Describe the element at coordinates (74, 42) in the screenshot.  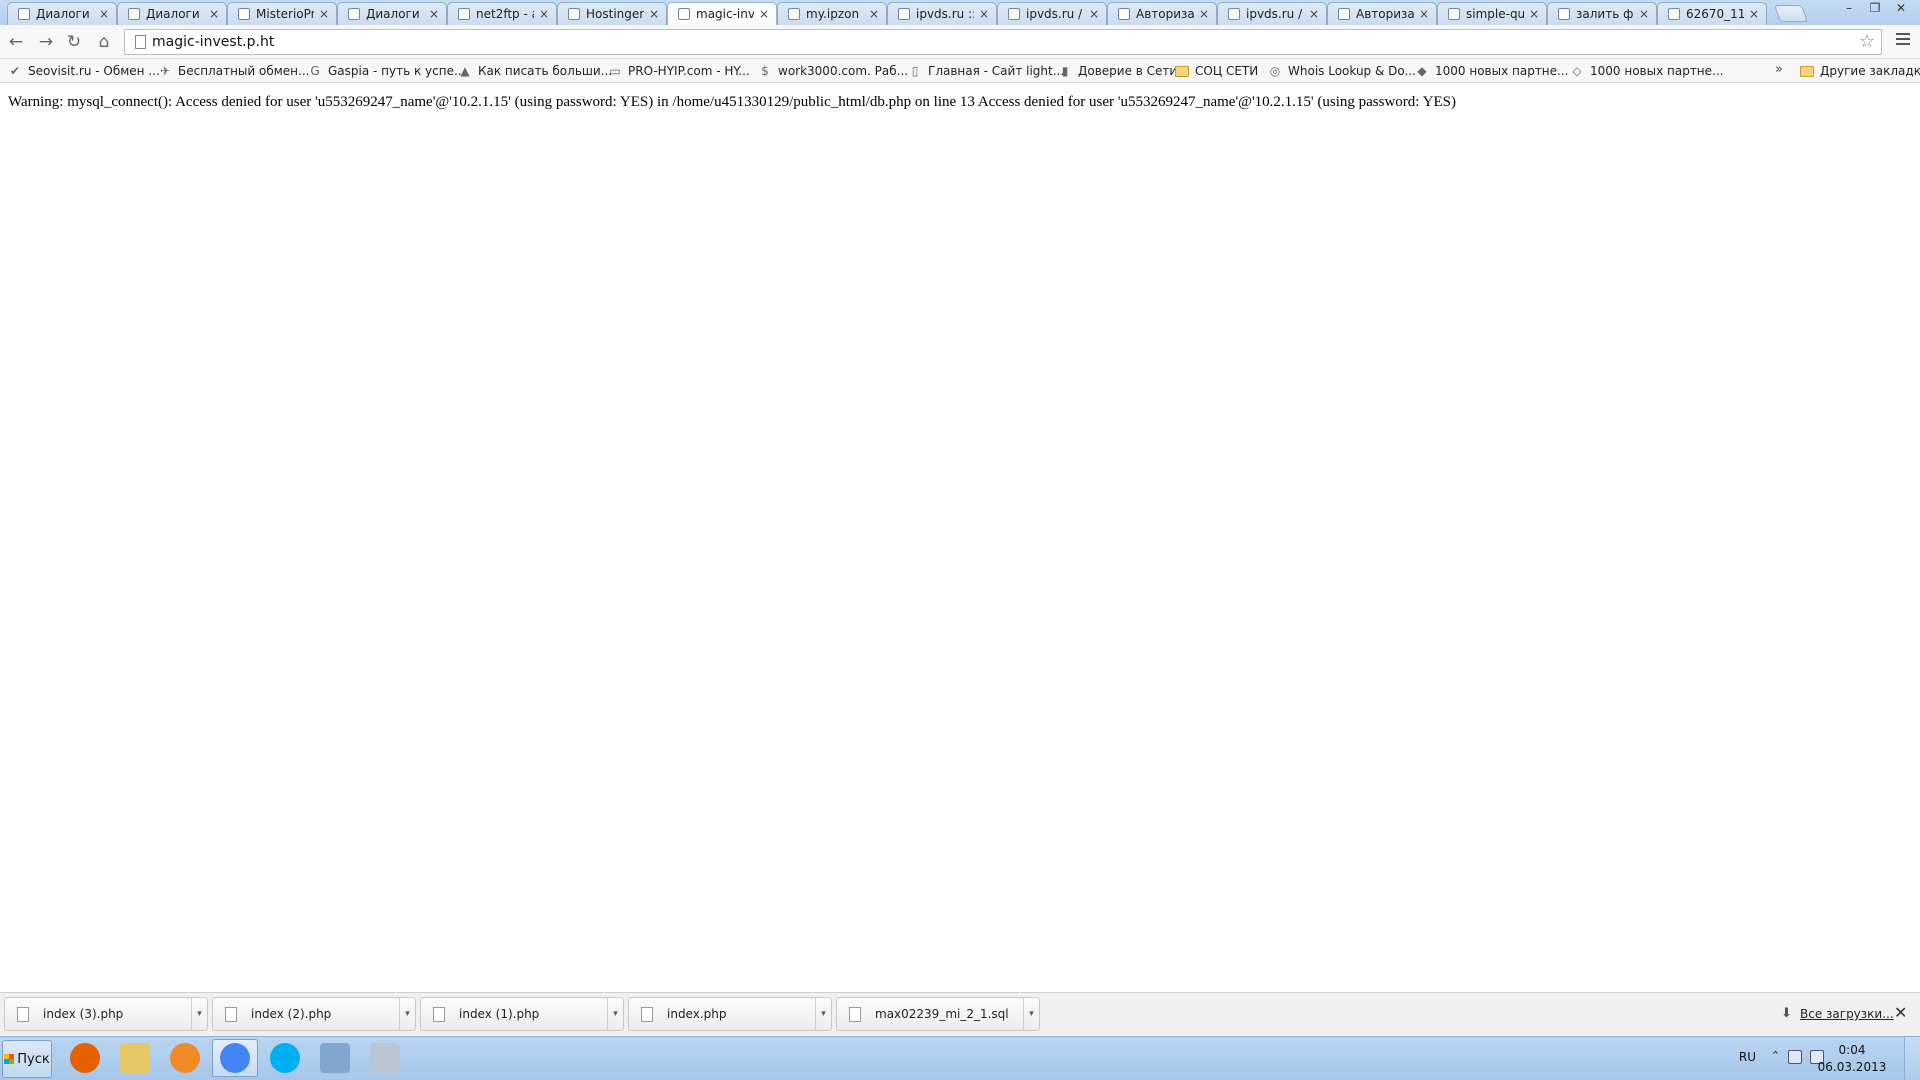
I see `reload-button: ↻` at that location.